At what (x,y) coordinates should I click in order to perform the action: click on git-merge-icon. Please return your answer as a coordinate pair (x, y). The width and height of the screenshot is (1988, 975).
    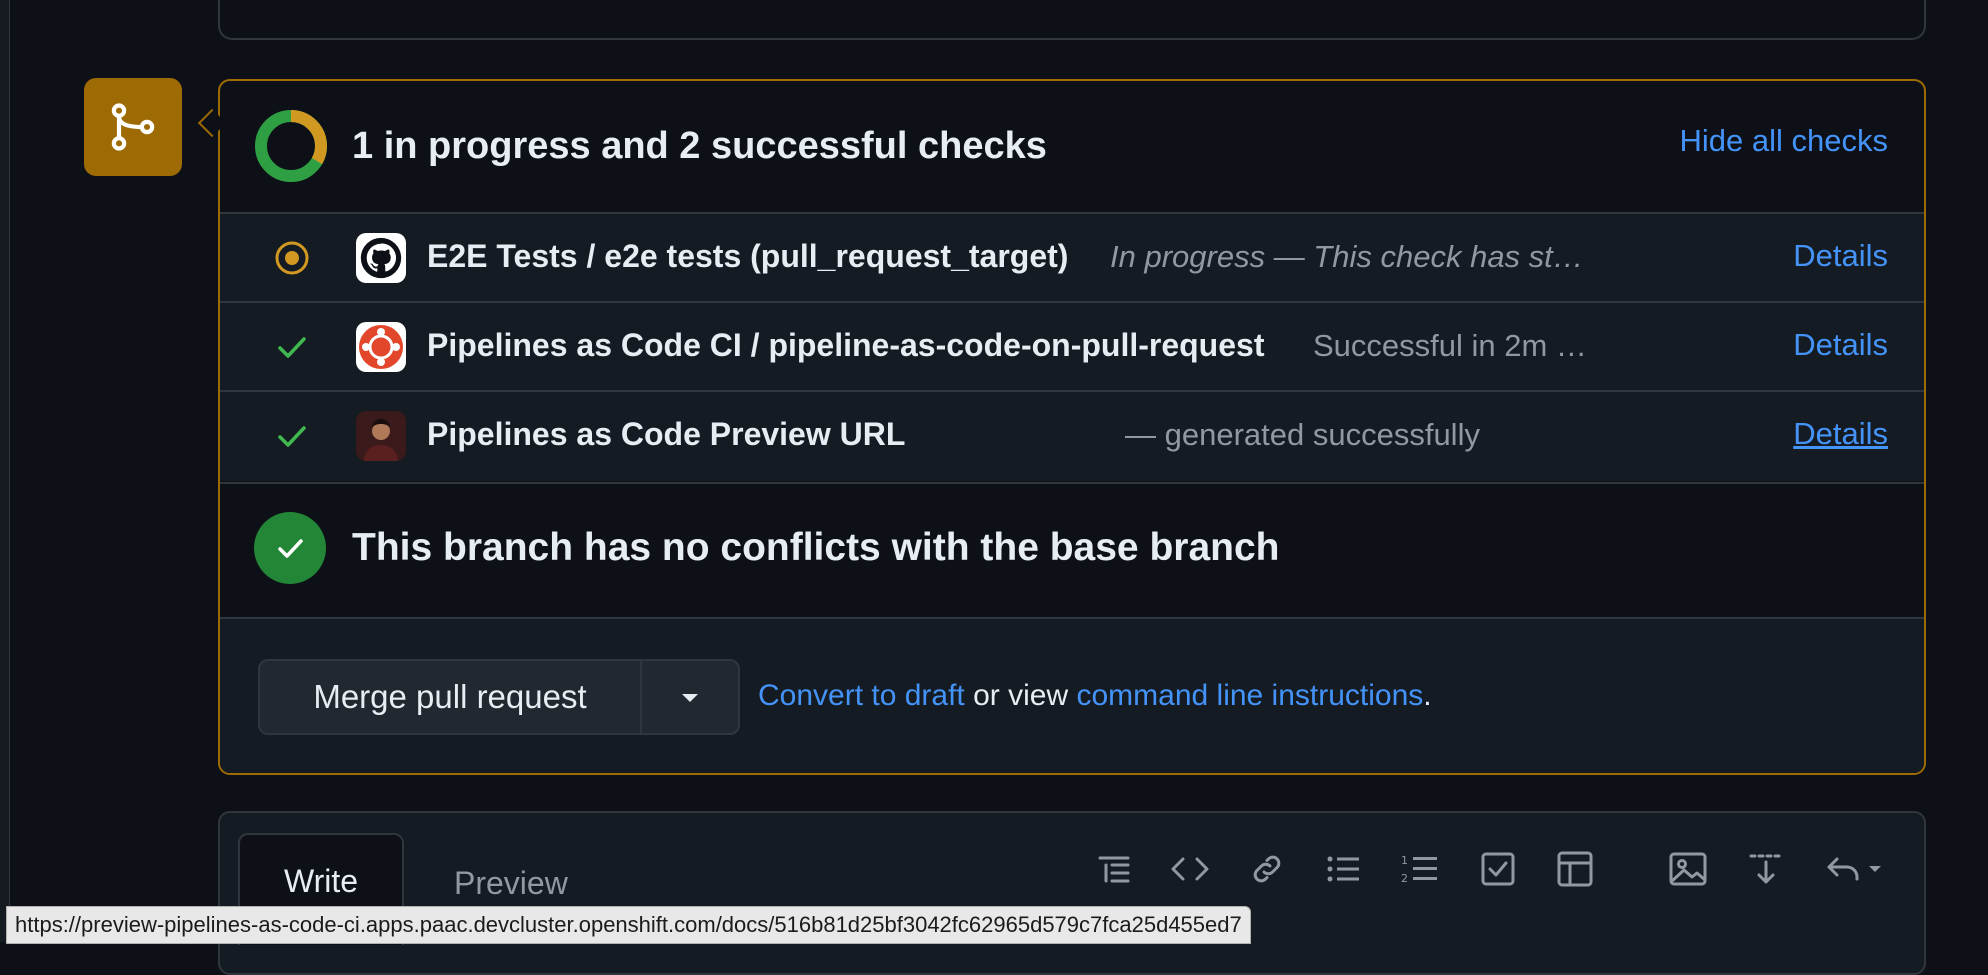
    Looking at the image, I should click on (133, 127).